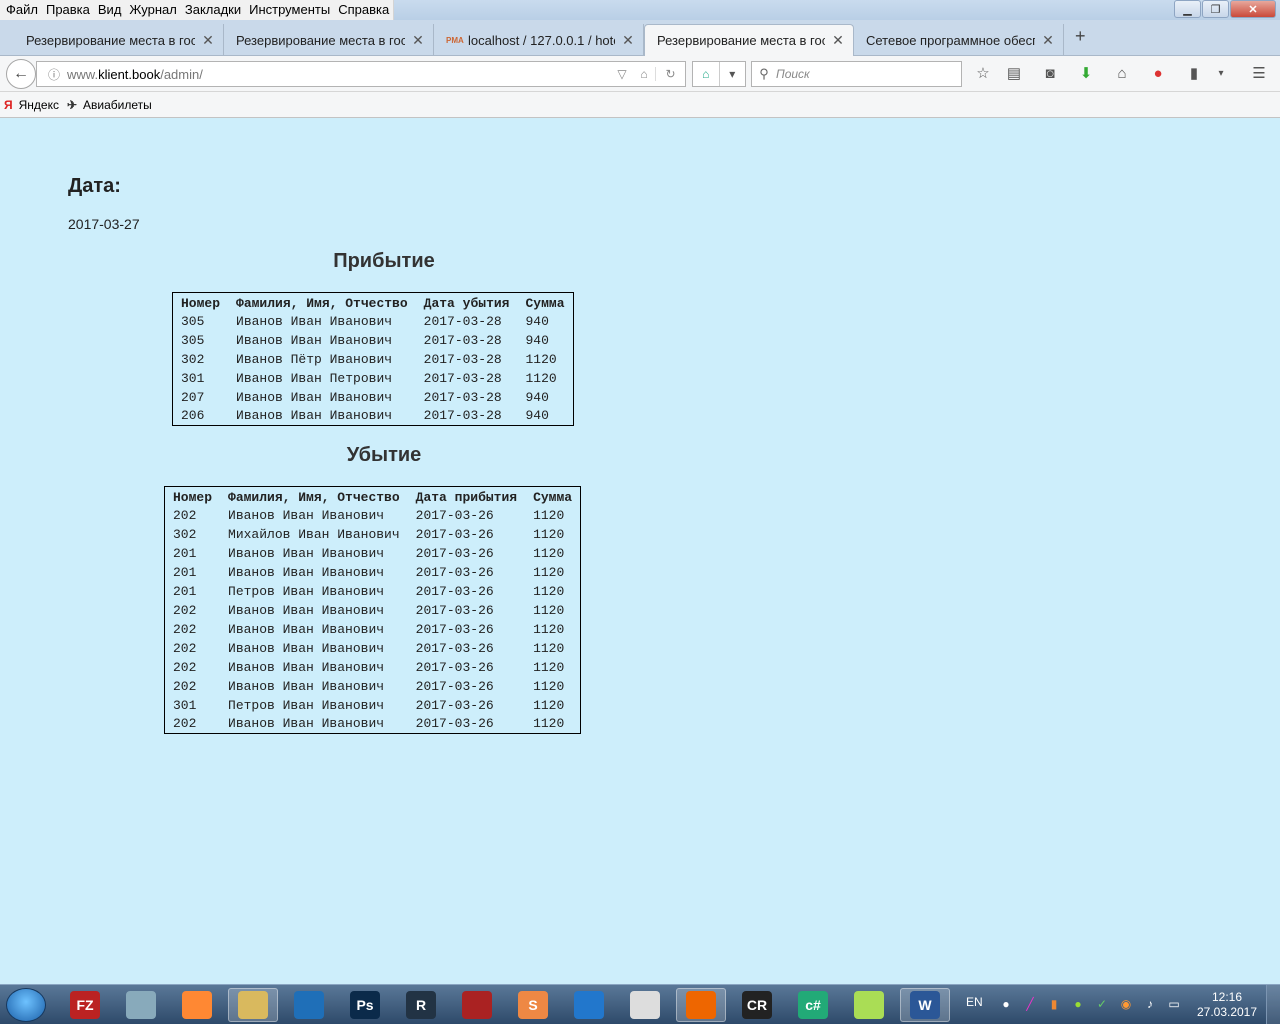 This screenshot has height=1024, width=1280. I want to click on app-tray-icon: ◉, so click(1126, 1005).